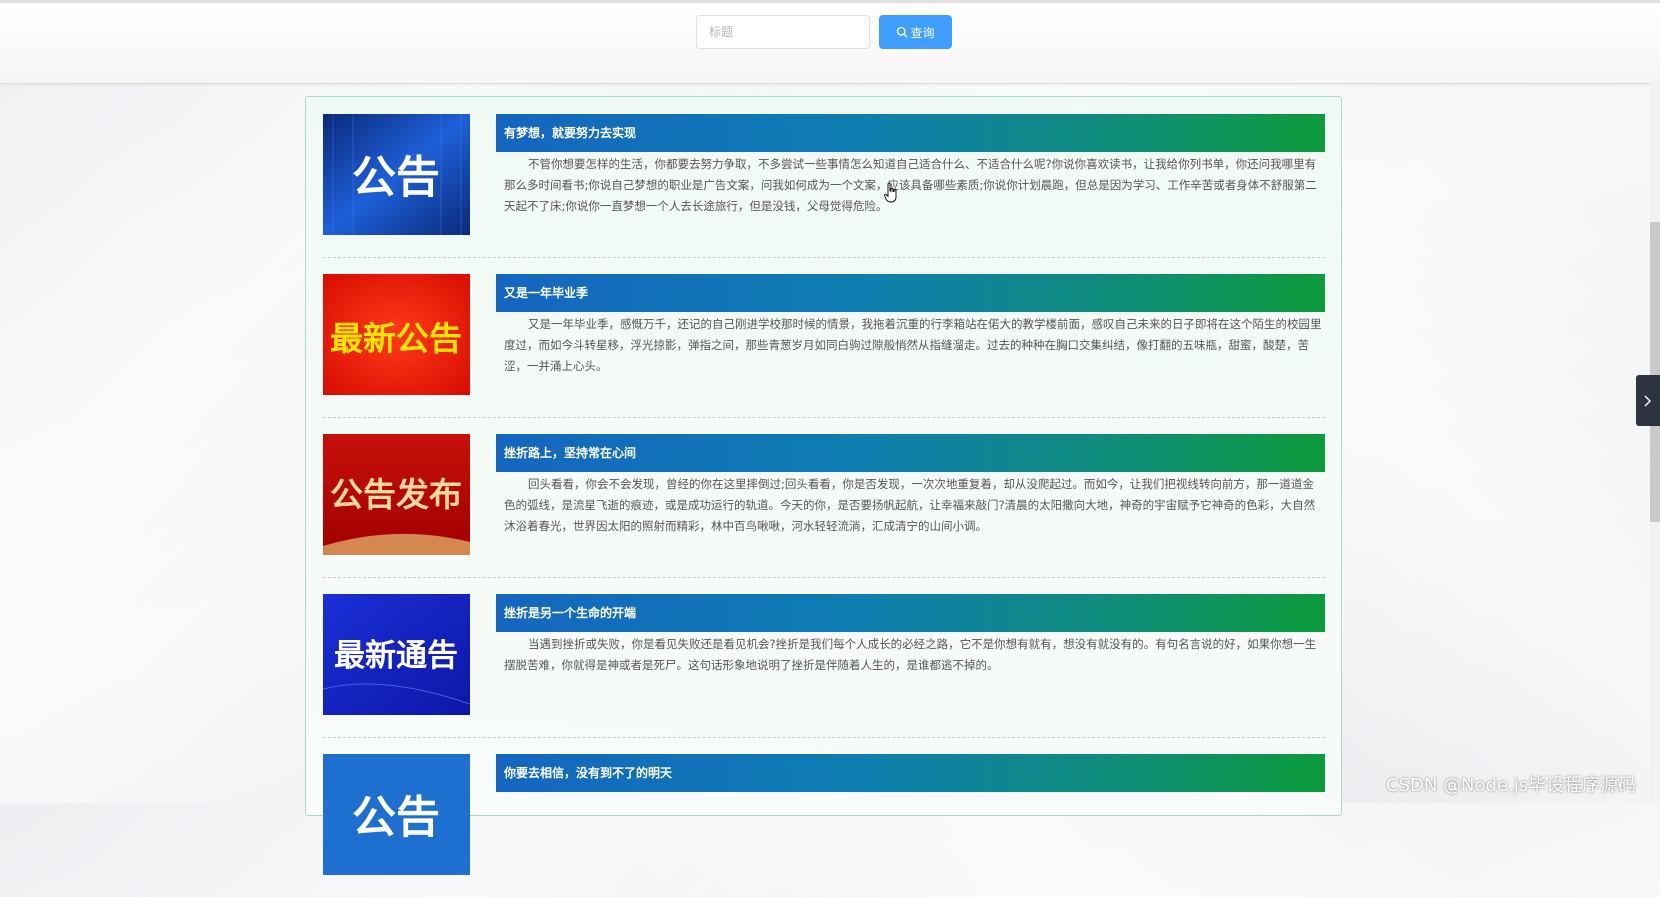 The height and width of the screenshot is (897, 1660). Describe the element at coordinates (824, 817) in the screenshot. I see `news-item: 公告 你要去相信，没有到不了的明天` at that location.